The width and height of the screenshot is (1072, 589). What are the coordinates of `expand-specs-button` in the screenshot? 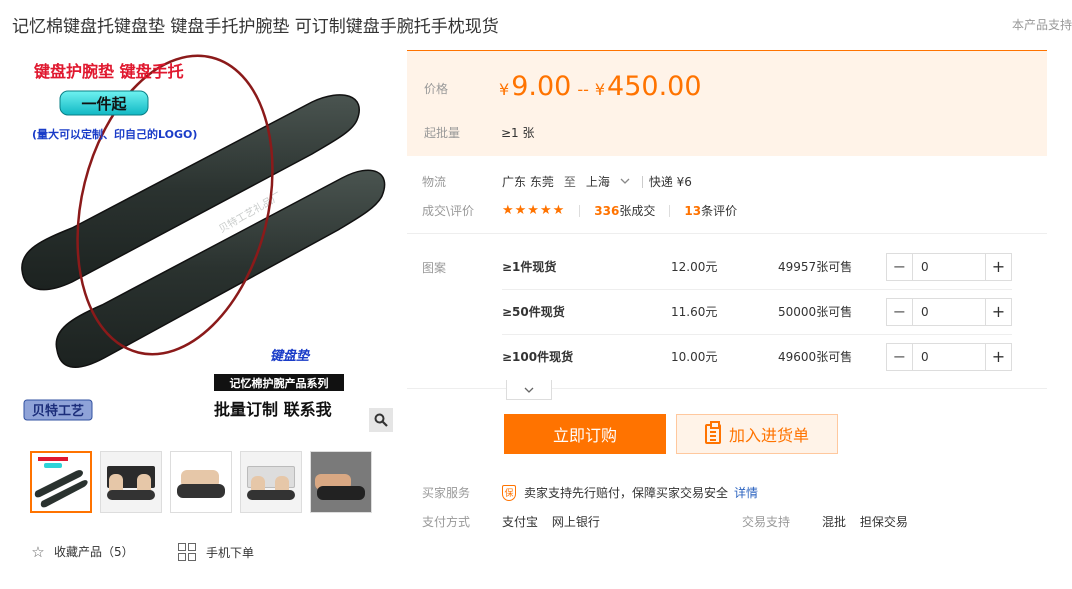 It's located at (529, 390).